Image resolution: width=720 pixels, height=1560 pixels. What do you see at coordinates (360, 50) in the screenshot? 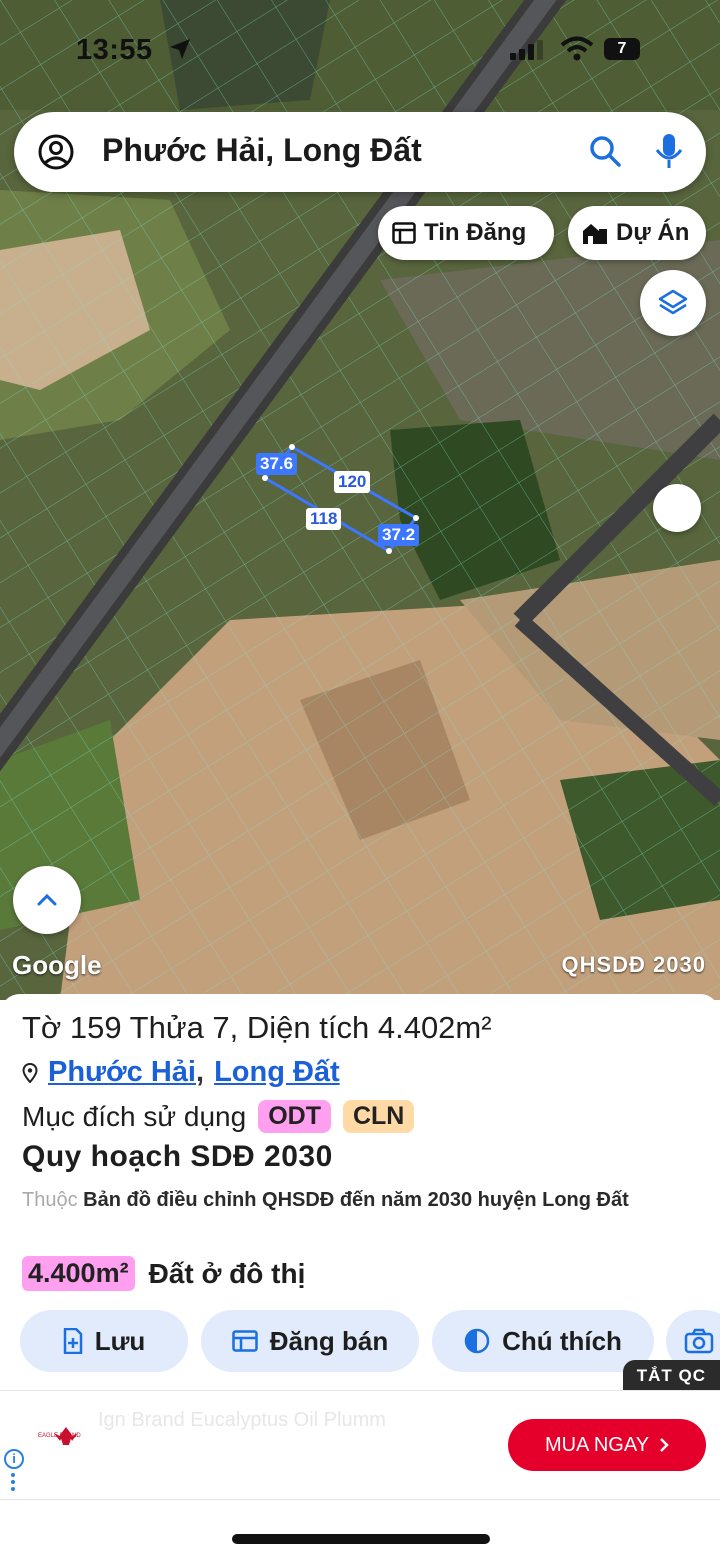
I see `status-bar: 13:55 7` at bounding box center [360, 50].